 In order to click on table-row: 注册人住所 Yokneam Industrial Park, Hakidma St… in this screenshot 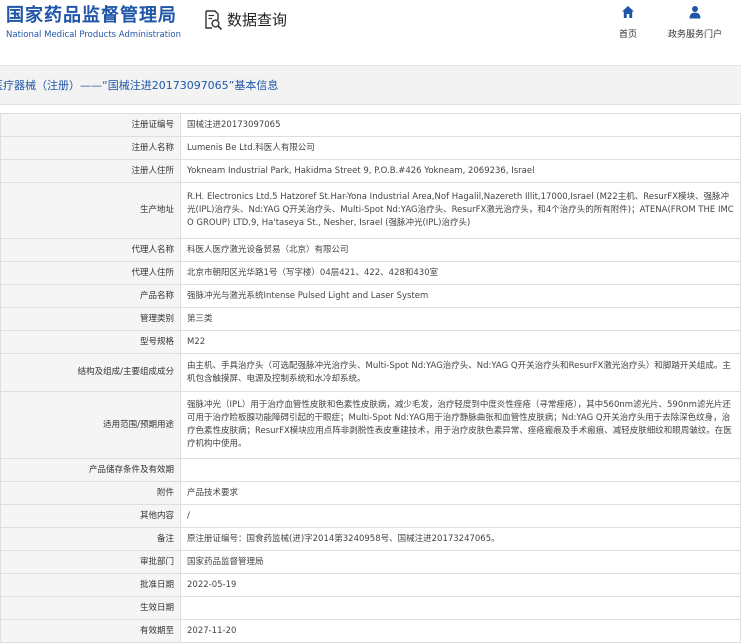, I will do `click(370, 171)`.